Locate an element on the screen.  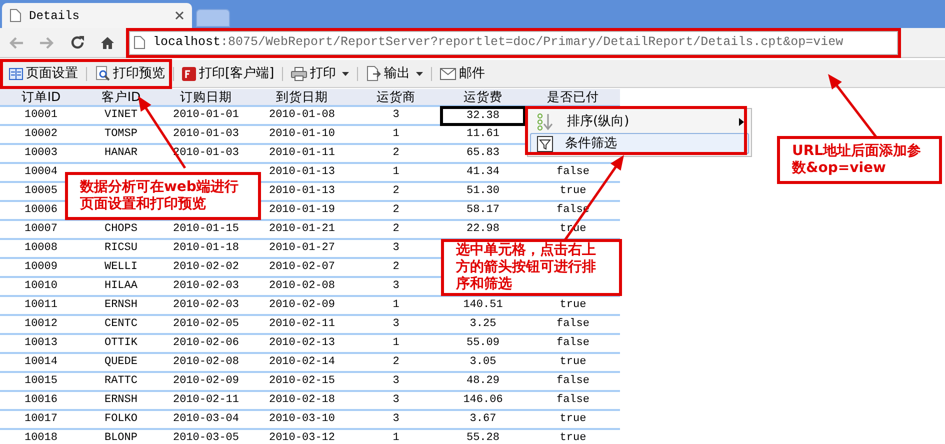
printer-icon is located at coordinates (299, 73).